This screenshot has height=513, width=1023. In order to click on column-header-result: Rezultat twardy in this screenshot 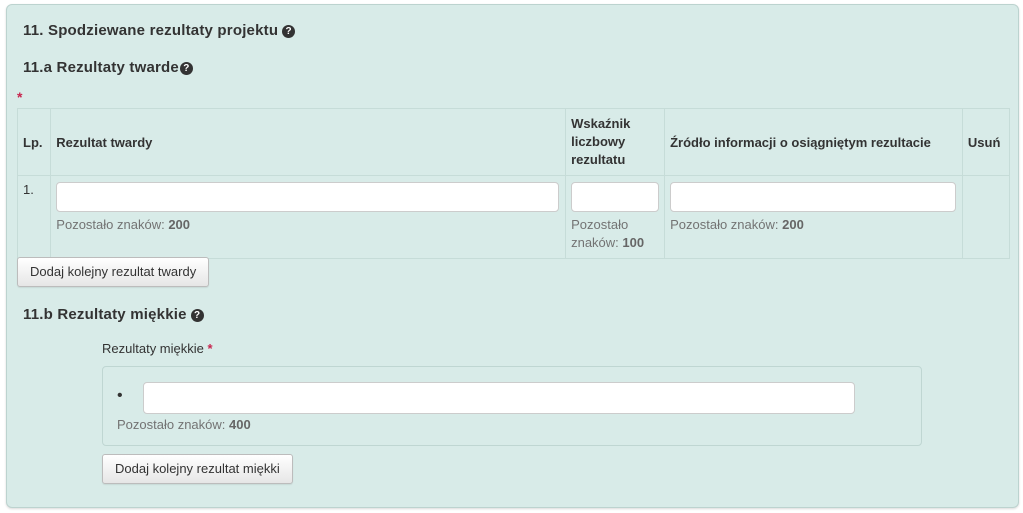, I will do `click(308, 142)`.